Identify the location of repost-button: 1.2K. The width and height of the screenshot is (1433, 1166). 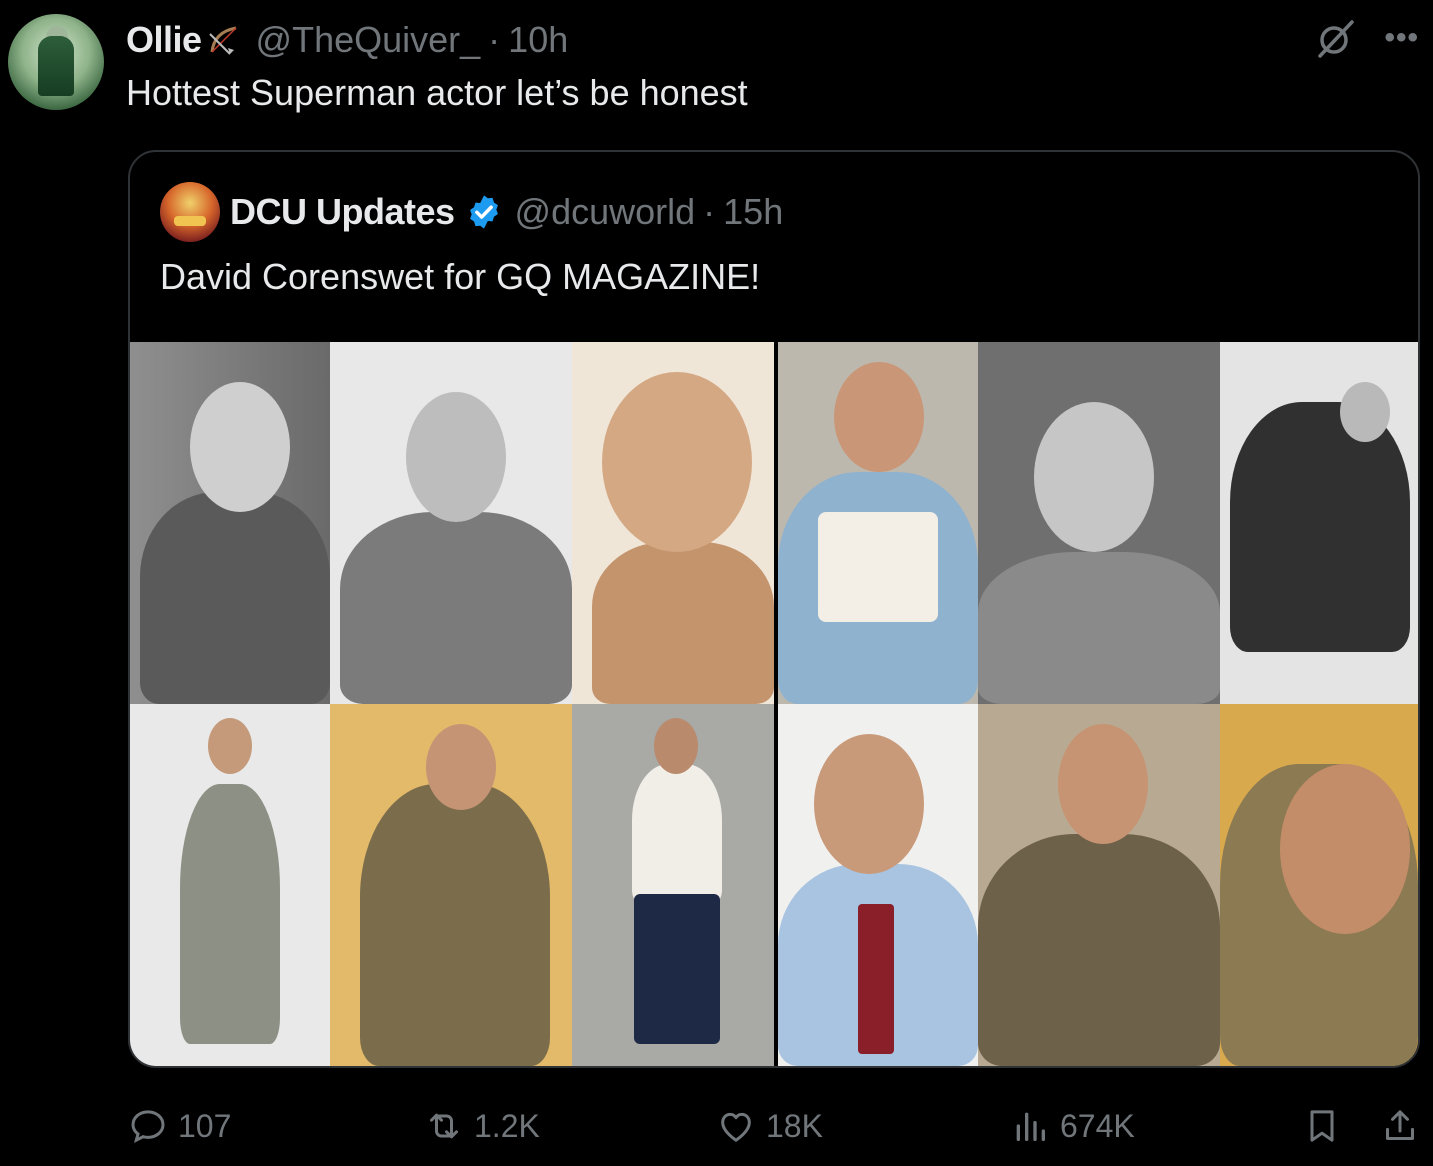
(482, 1126).